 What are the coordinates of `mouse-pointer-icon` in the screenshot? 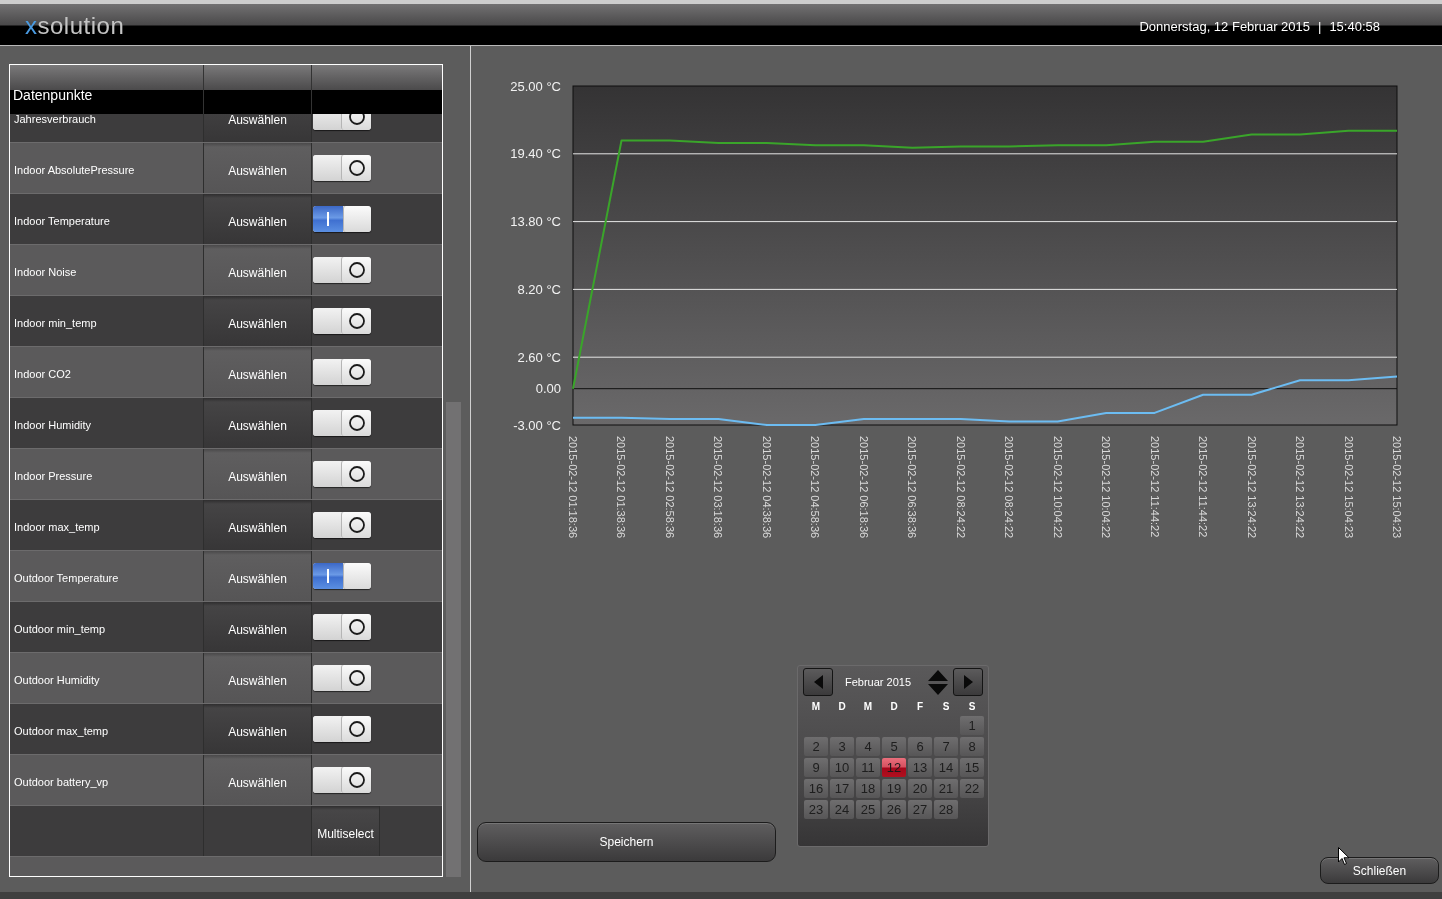 It's located at (1344, 856).